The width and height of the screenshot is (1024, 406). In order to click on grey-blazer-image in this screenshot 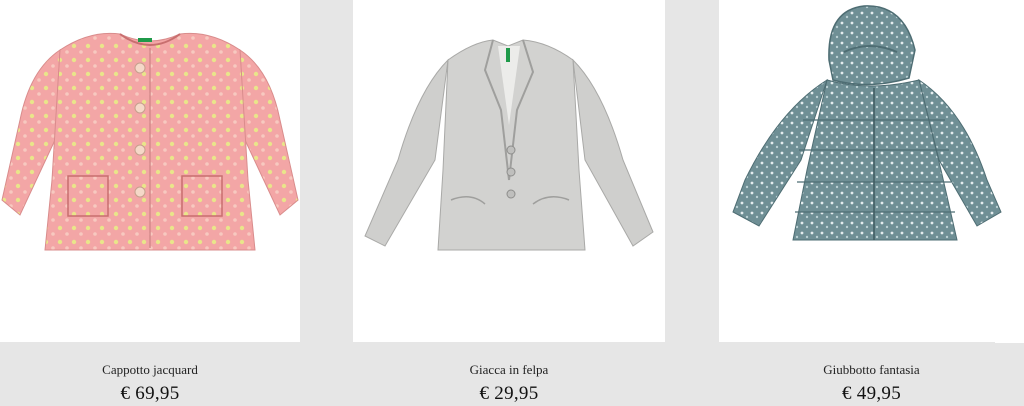, I will do `click(509, 145)`.